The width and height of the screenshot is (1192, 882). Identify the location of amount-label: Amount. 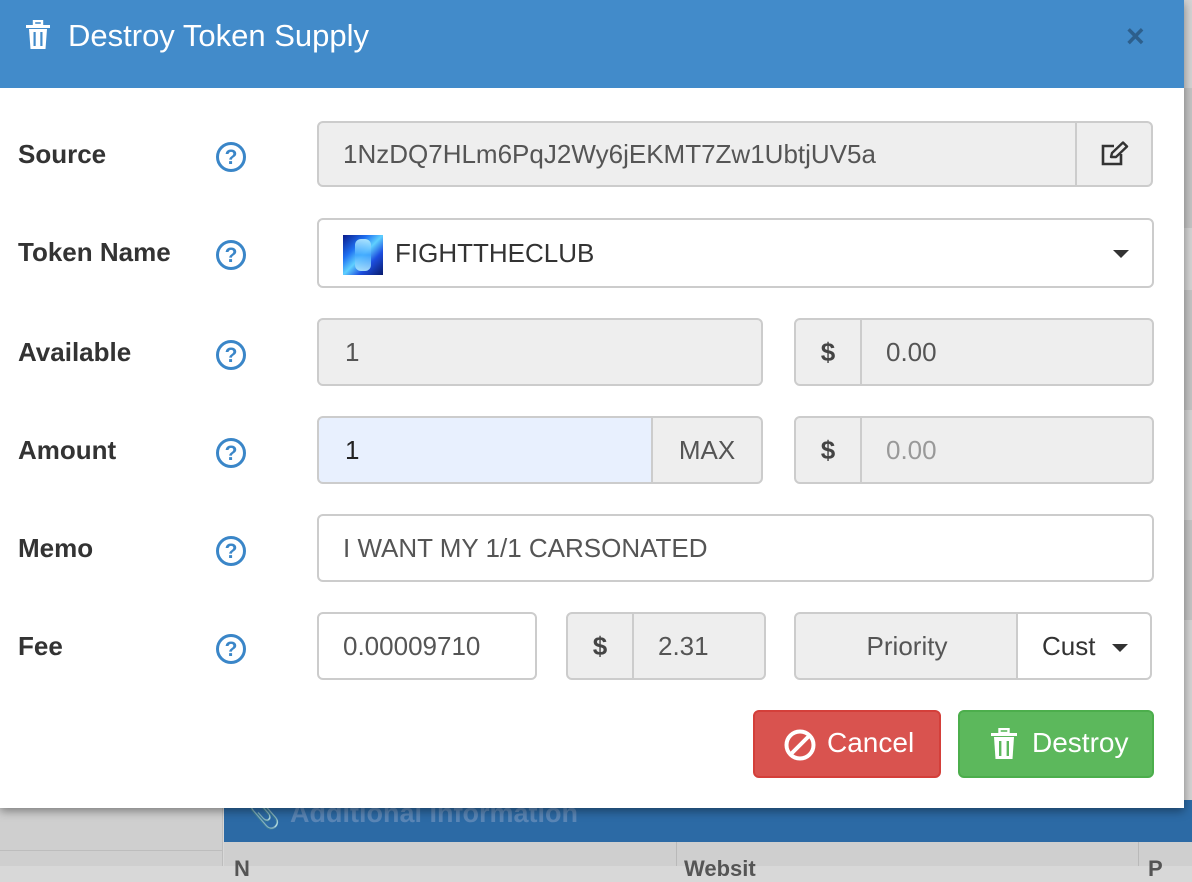
(67, 450).